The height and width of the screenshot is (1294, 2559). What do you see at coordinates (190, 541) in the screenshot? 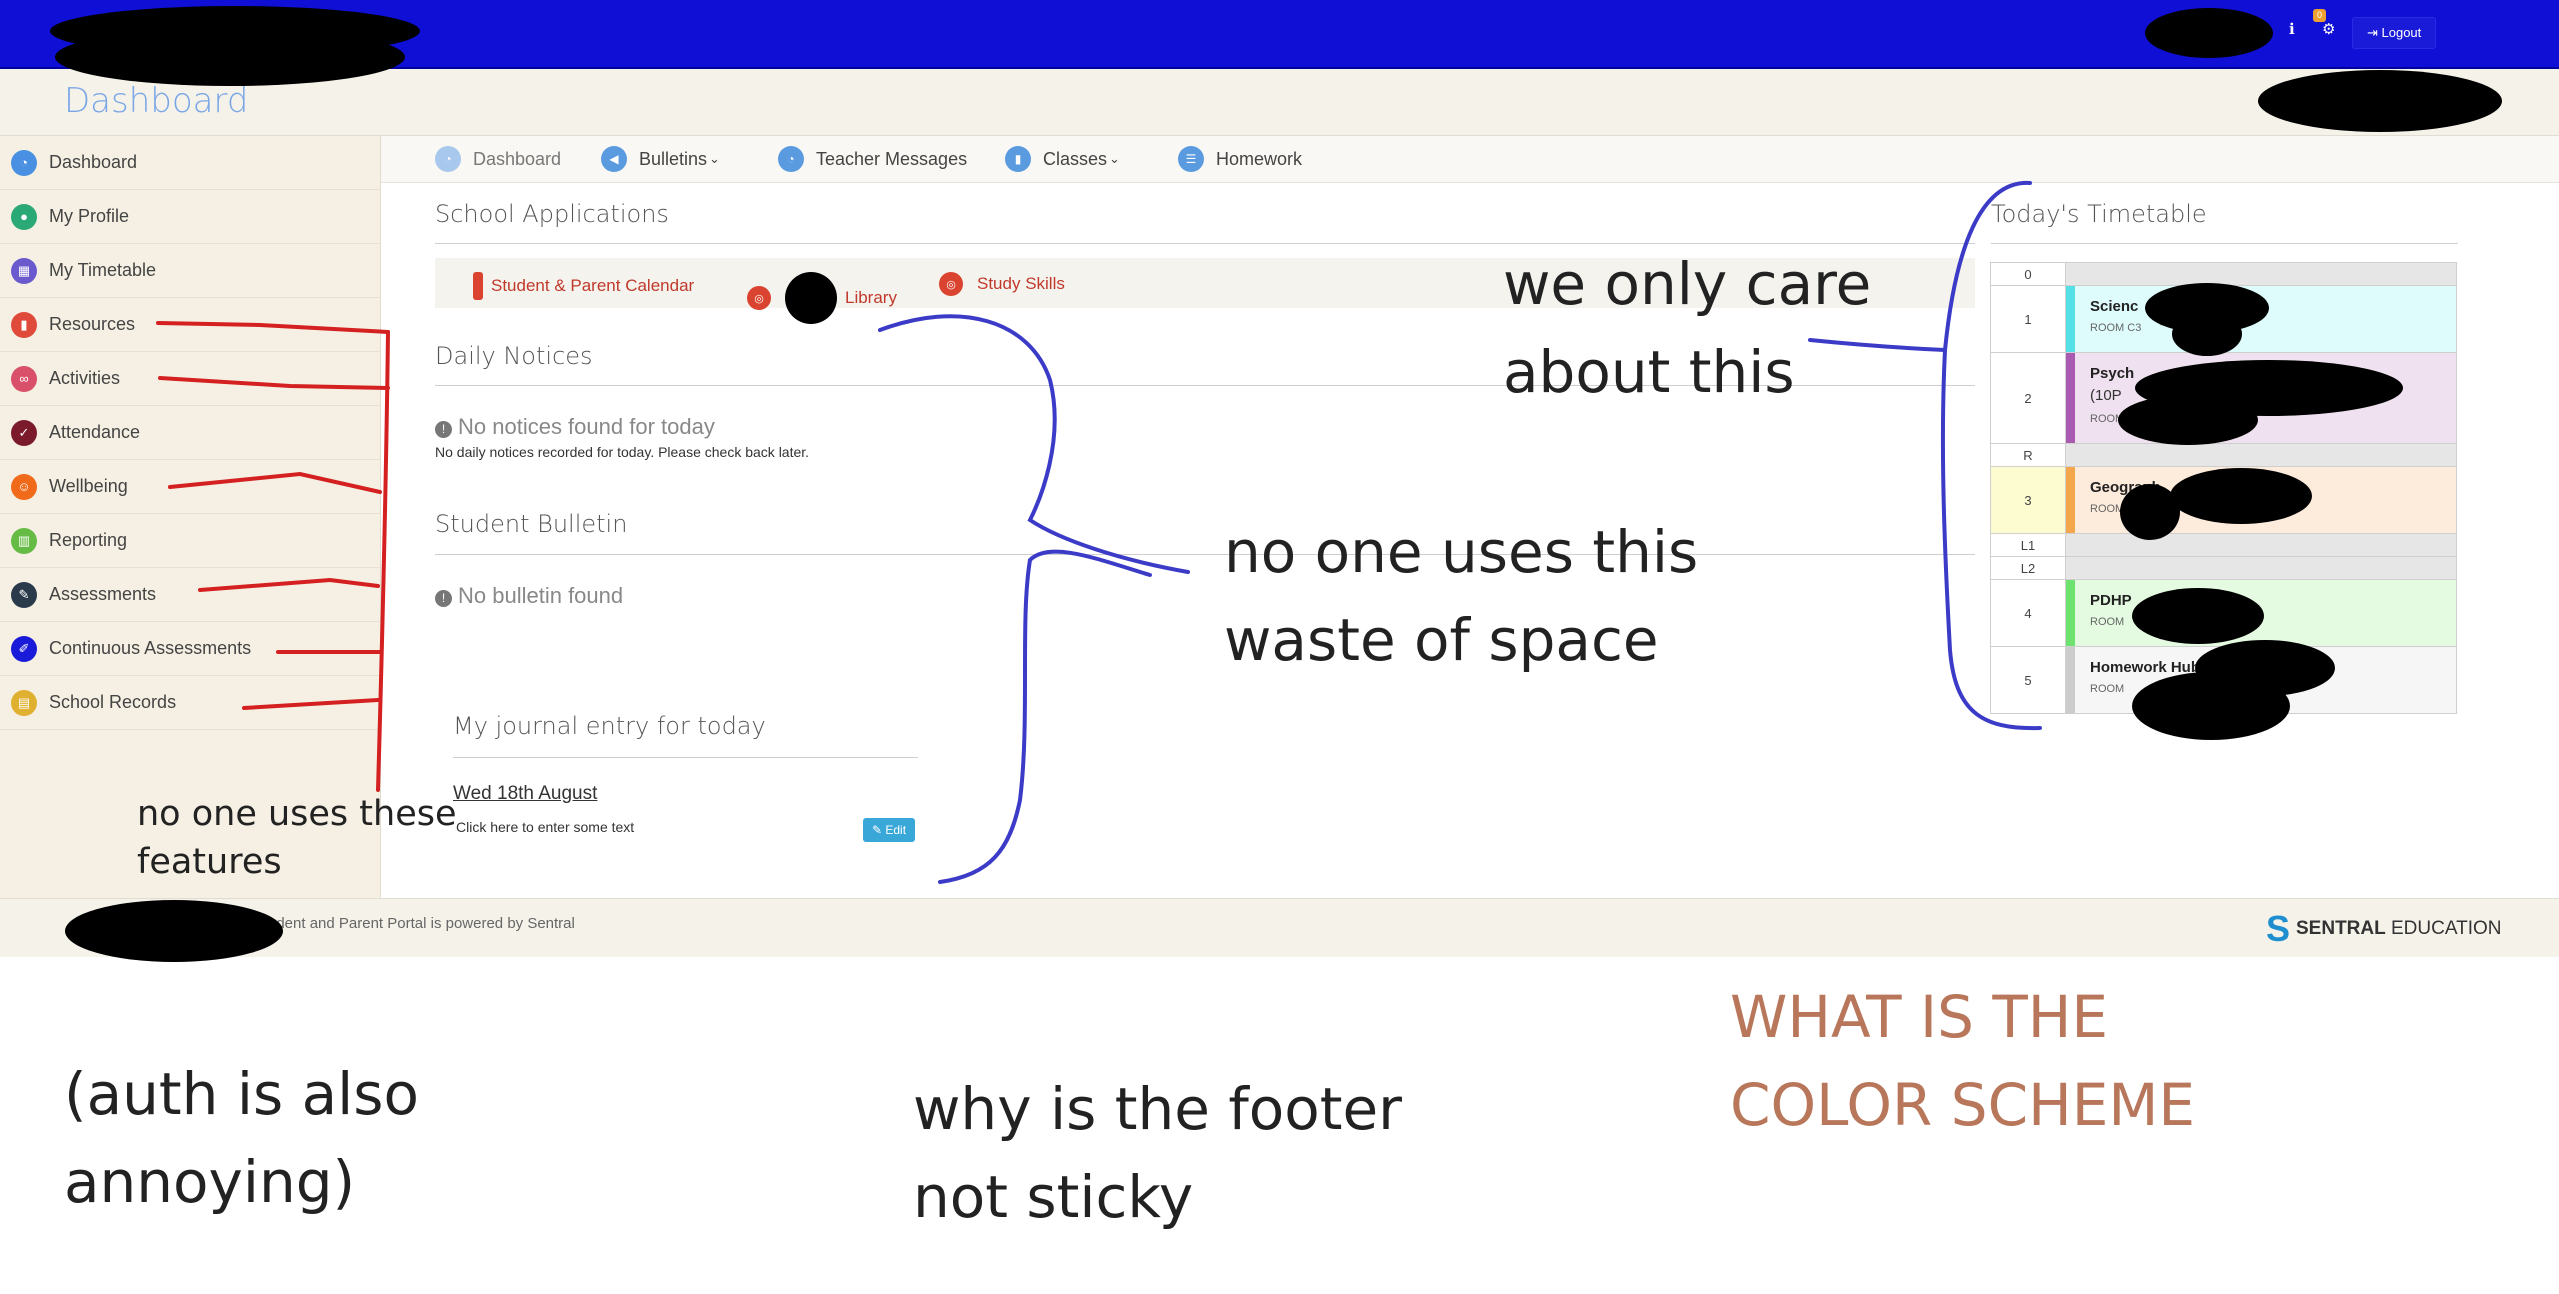
I see `sidebar-item-reporting: ▥ Reporting` at bounding box center [190, 541].